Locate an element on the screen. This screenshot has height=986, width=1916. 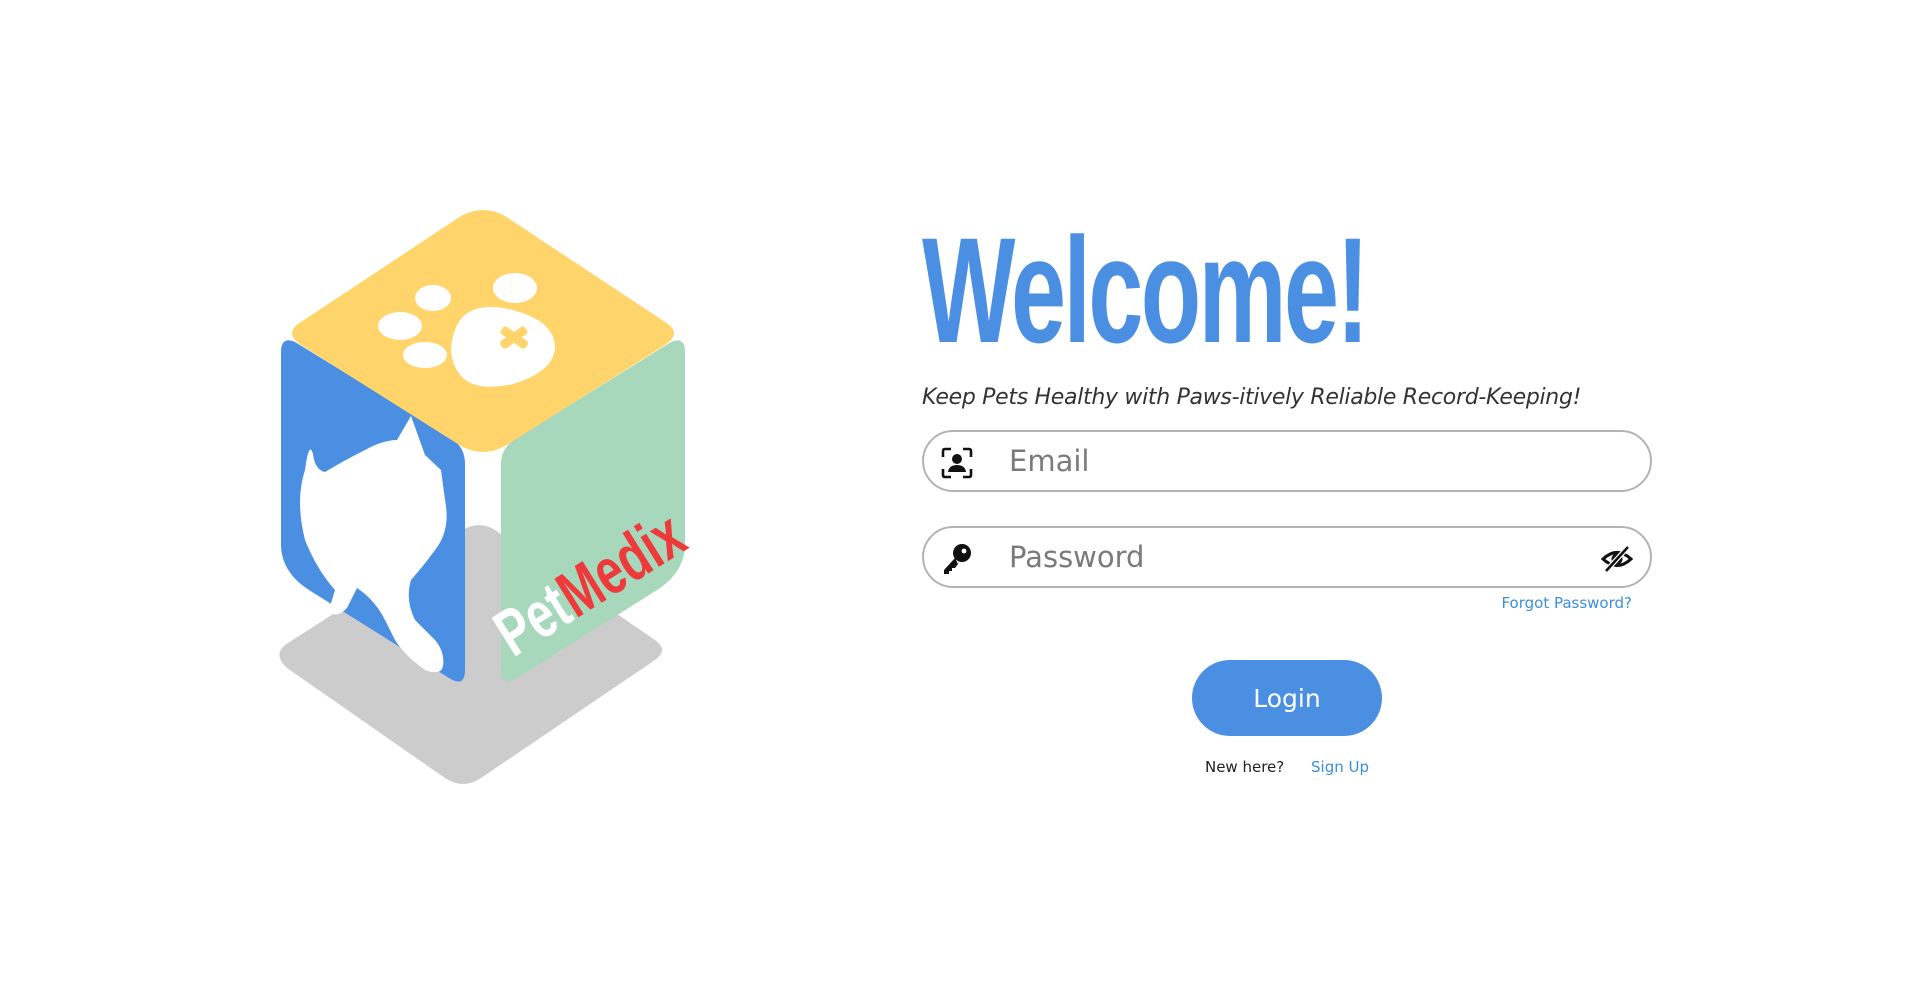
password-field is located at coordinates (1287, 557).